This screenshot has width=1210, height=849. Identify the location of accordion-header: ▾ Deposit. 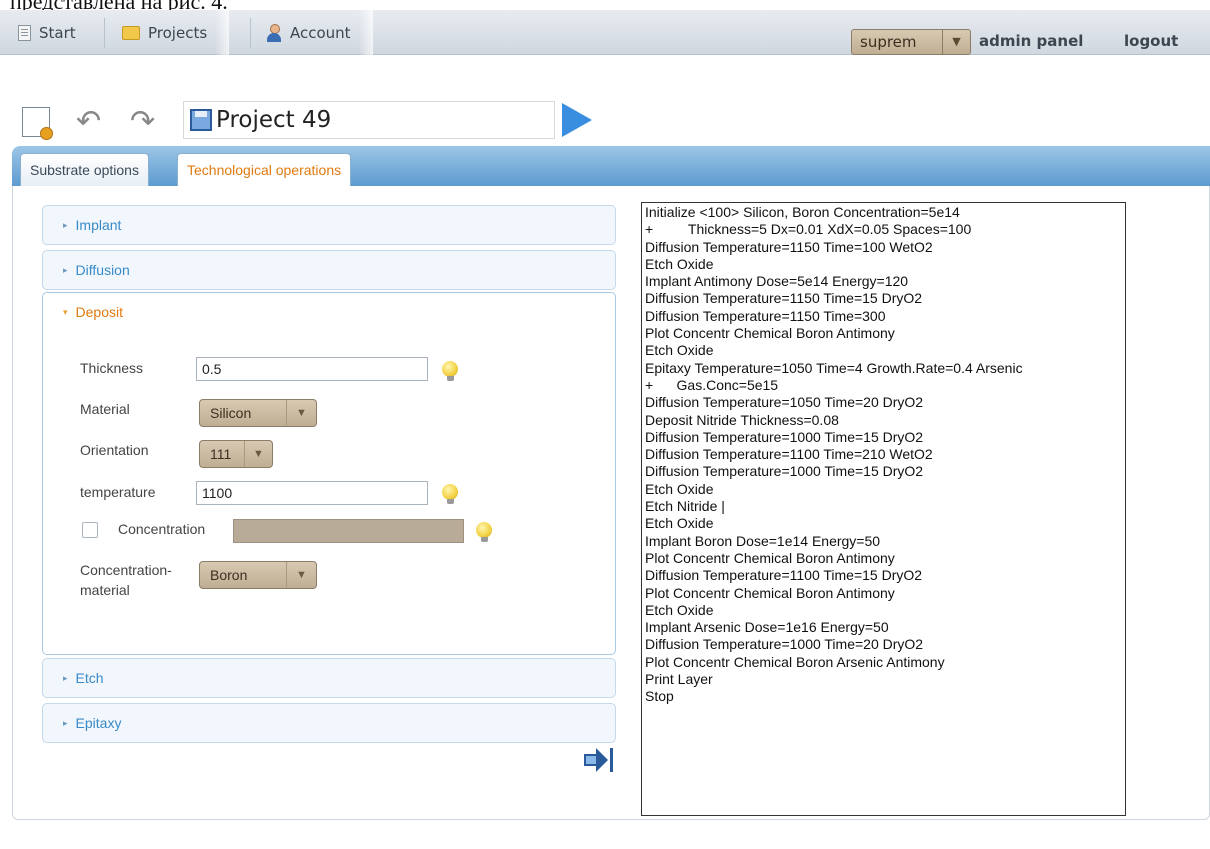
(329, 312).